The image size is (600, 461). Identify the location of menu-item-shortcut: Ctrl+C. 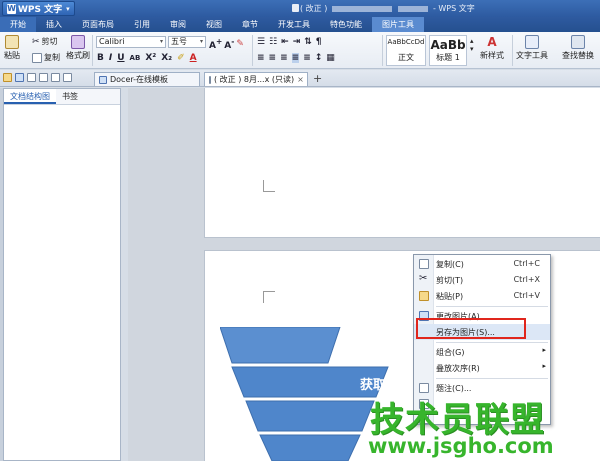
(526, 263).